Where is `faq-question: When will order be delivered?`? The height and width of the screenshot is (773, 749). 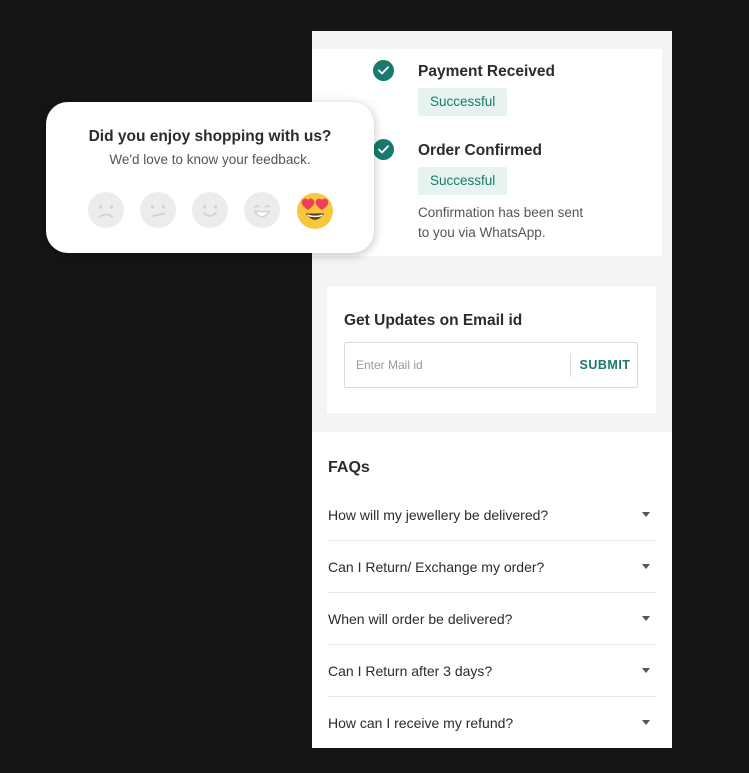
faq-question: When will order be delivered? is located at coordinates (420, 618).